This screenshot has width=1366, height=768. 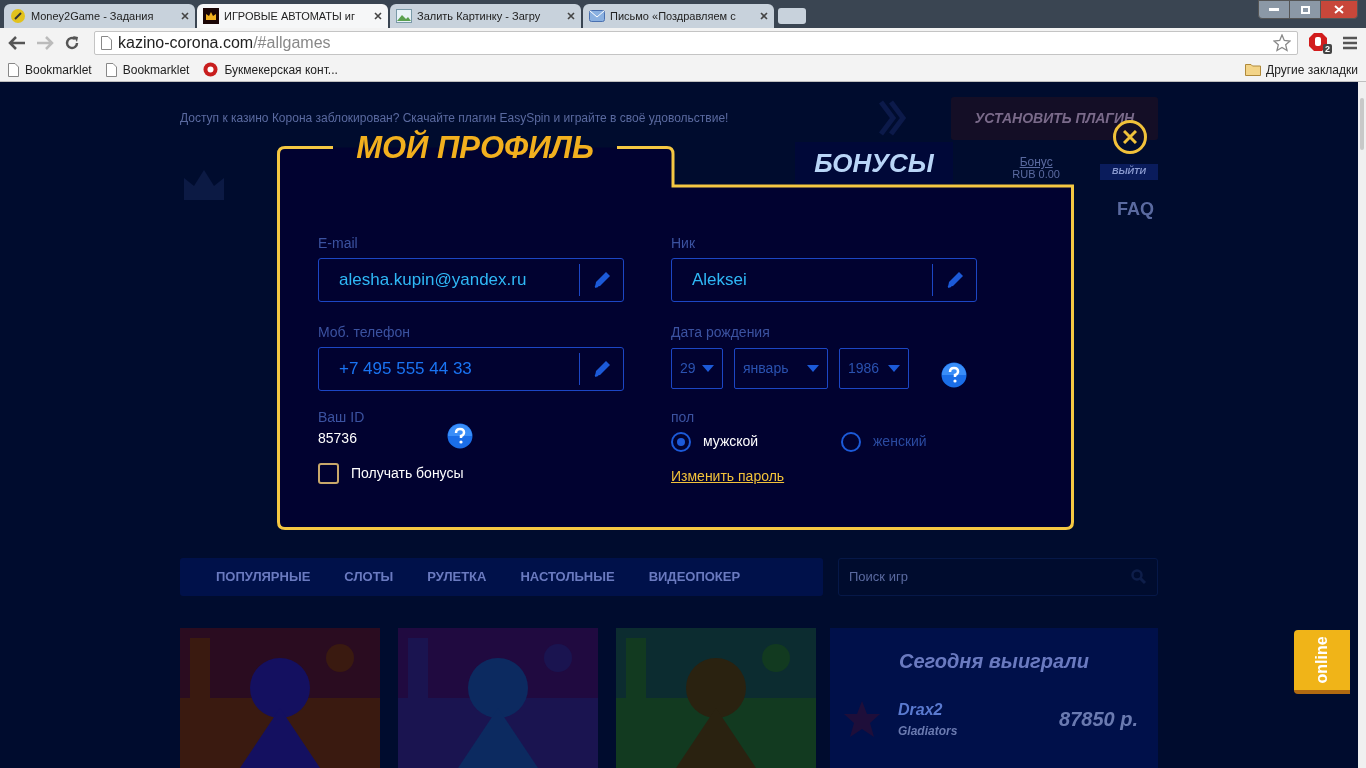 What do you see at coordinates (457, 577) in the screenshot?
I see `category-tab: РУЛЕТКА` at bounding box center [457, 577].